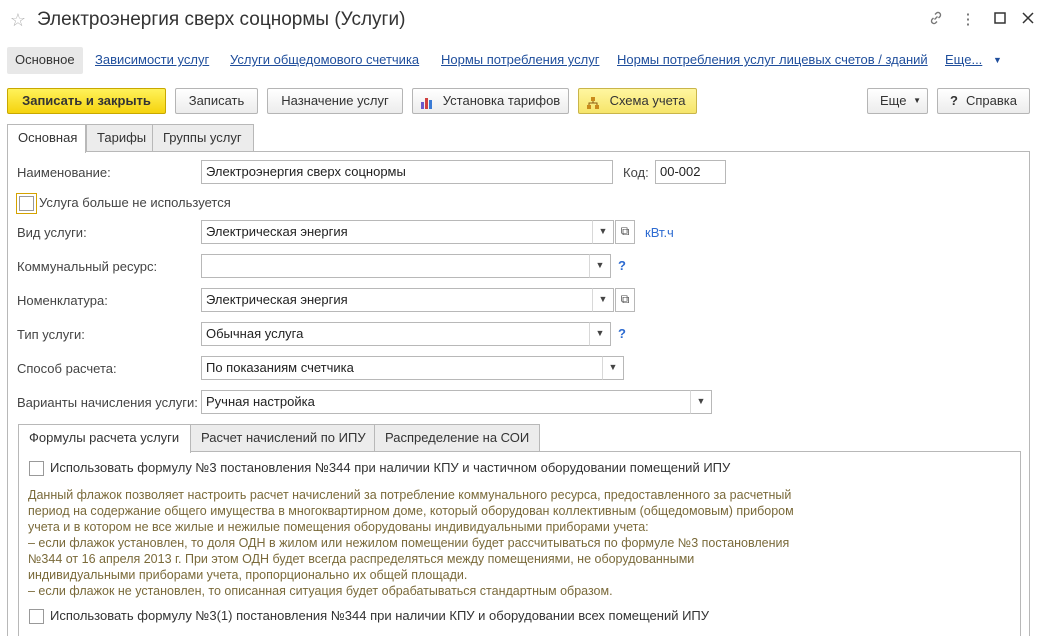 The height and width of the screenshot is (636, 1040). I want to click on chevron-down-icon: ▼, so click(917, 100).